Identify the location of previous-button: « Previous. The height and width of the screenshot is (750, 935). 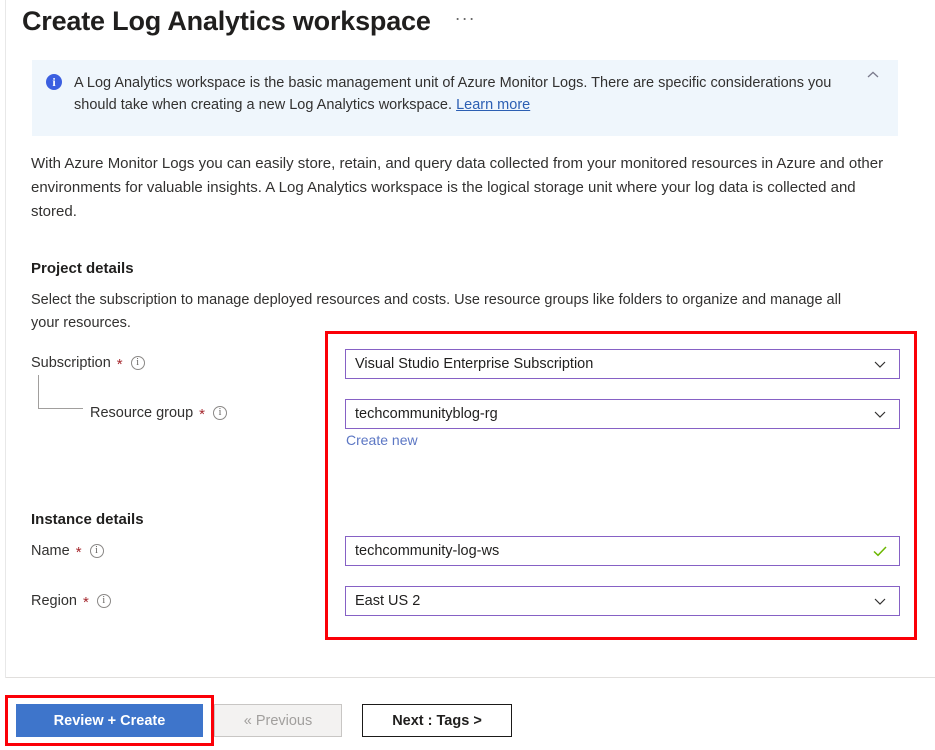
(278, 720).